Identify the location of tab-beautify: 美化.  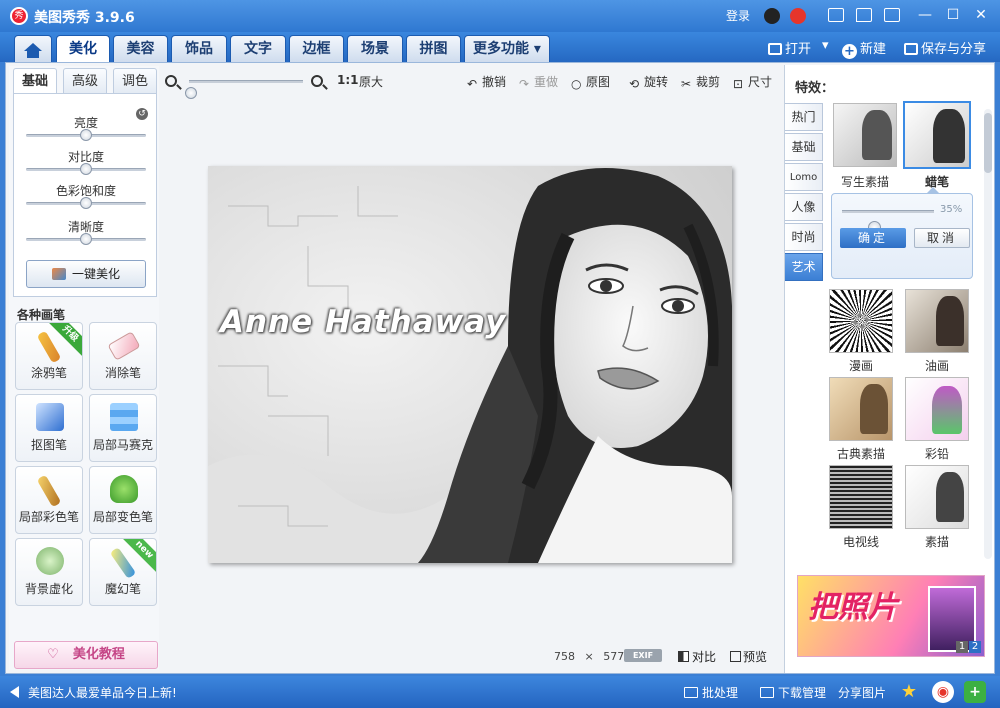
(83, 48).